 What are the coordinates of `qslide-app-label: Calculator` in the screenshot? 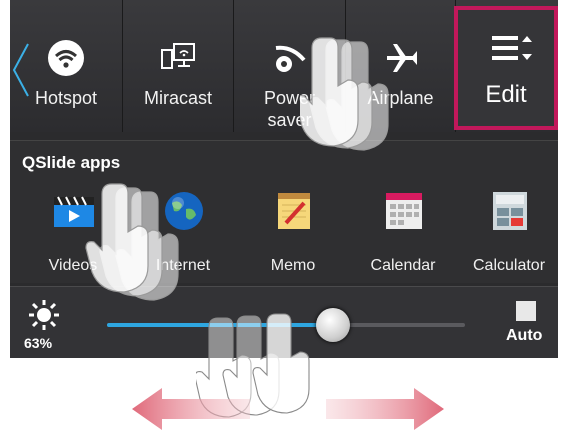 It's located at (509, 265).